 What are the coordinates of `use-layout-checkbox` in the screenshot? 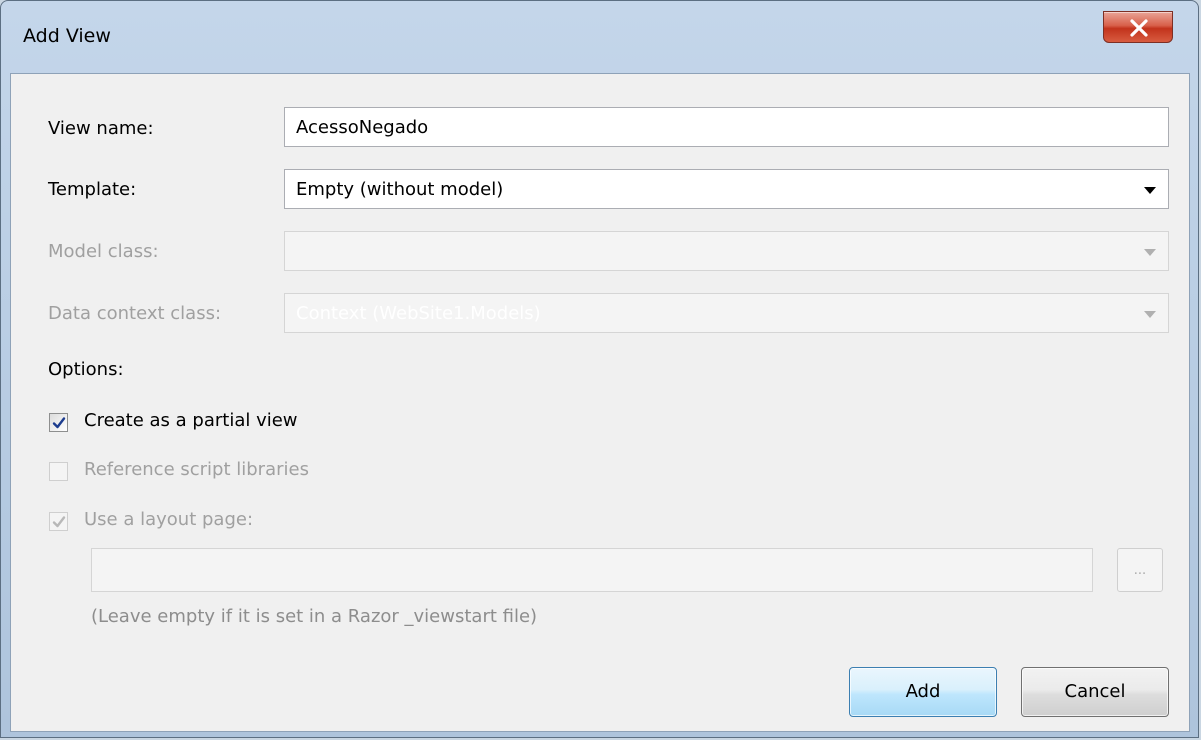 It's located at (58, 521).